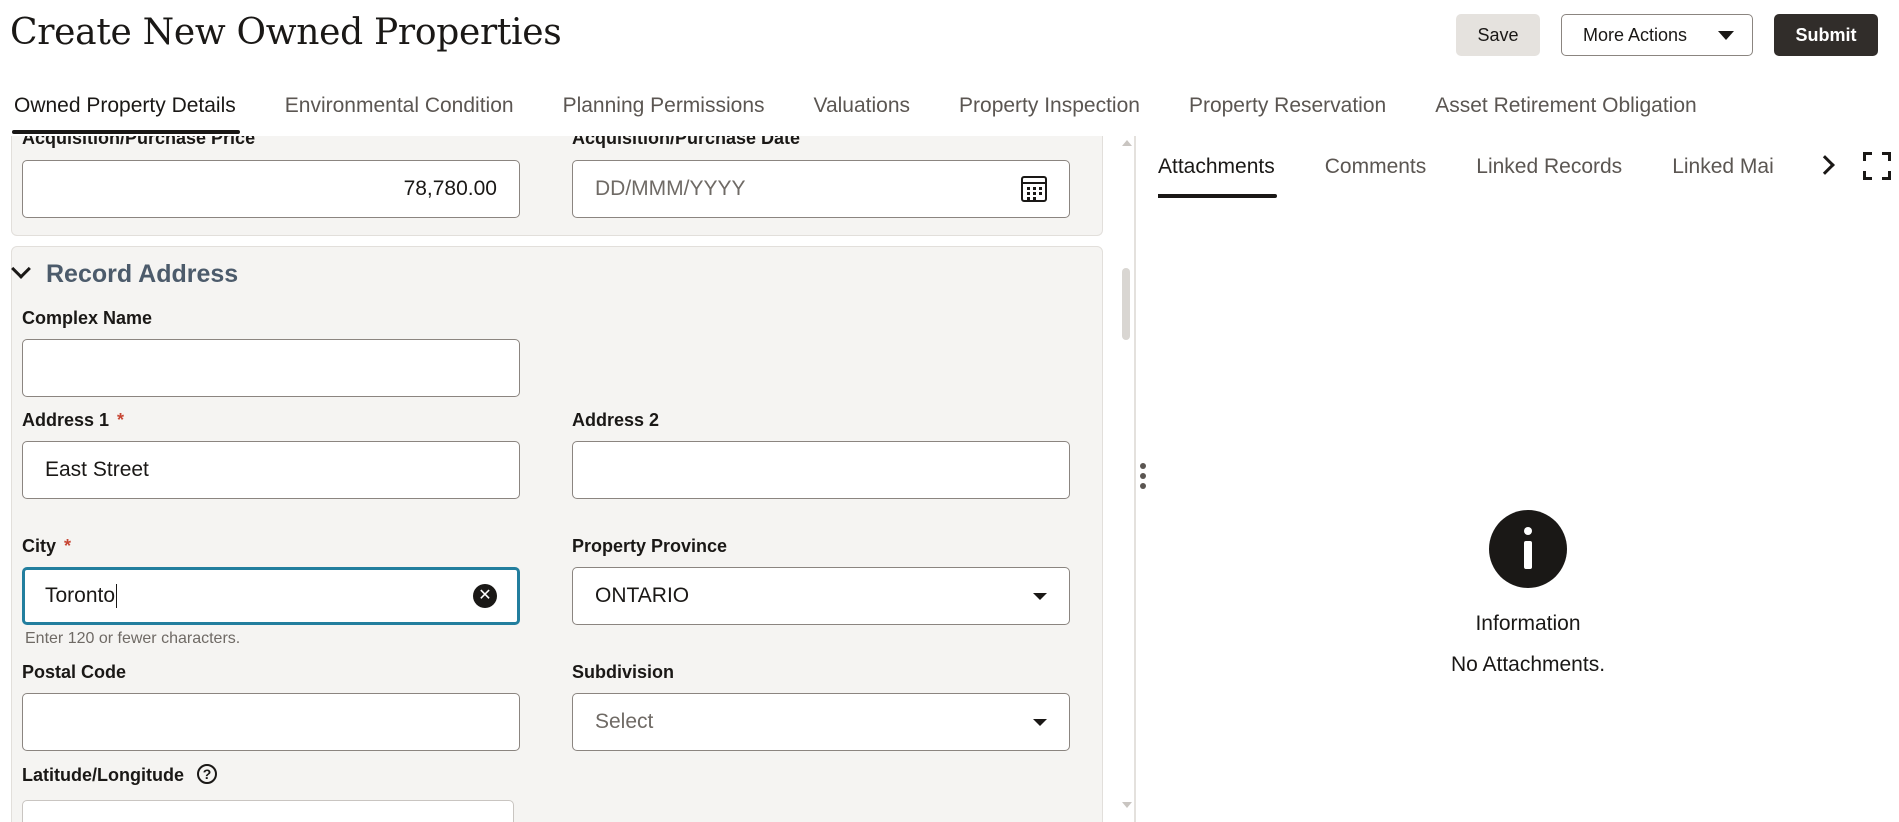 Image resolution: width=1899 pixels, height=822 pixels. I want to click on header-actions: Save More Actions Submit, so click(1667, 35).